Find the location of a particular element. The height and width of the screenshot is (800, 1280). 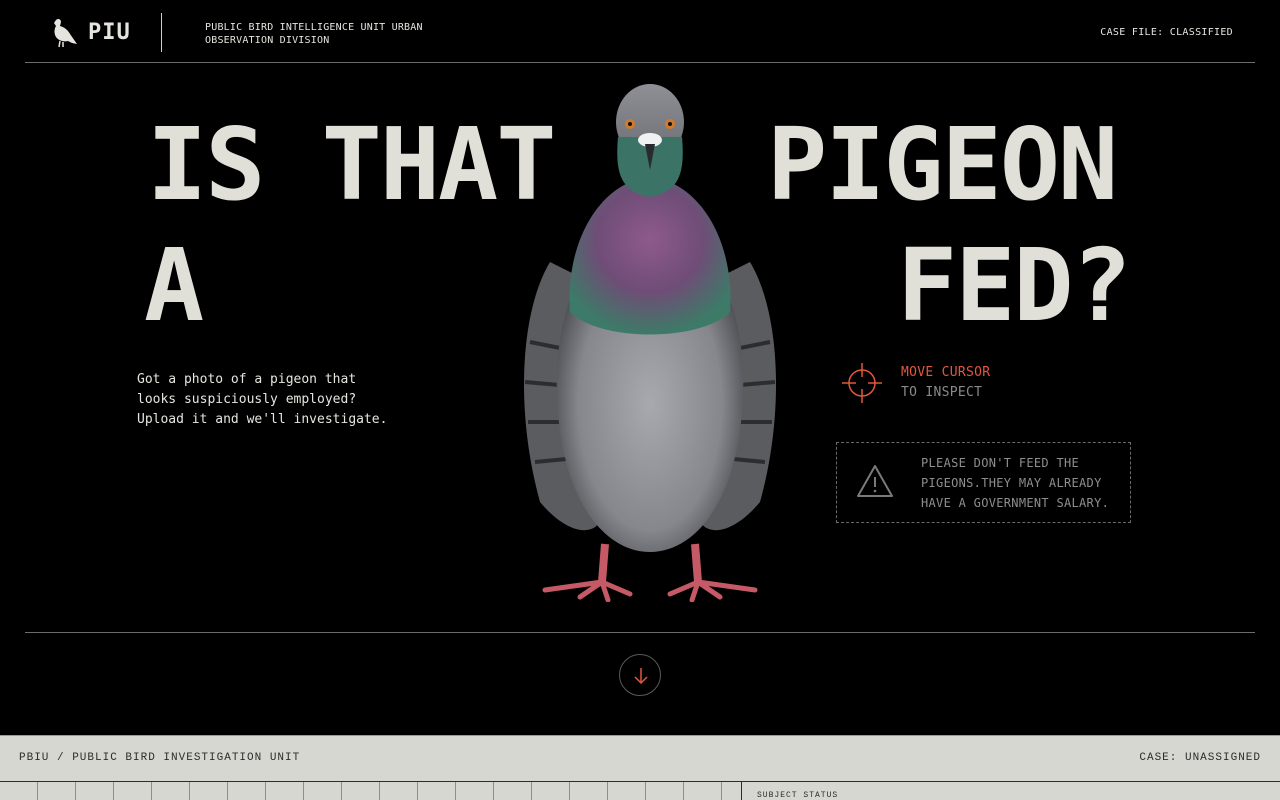

arrow-down-icon is located at coordinates (641, 676).